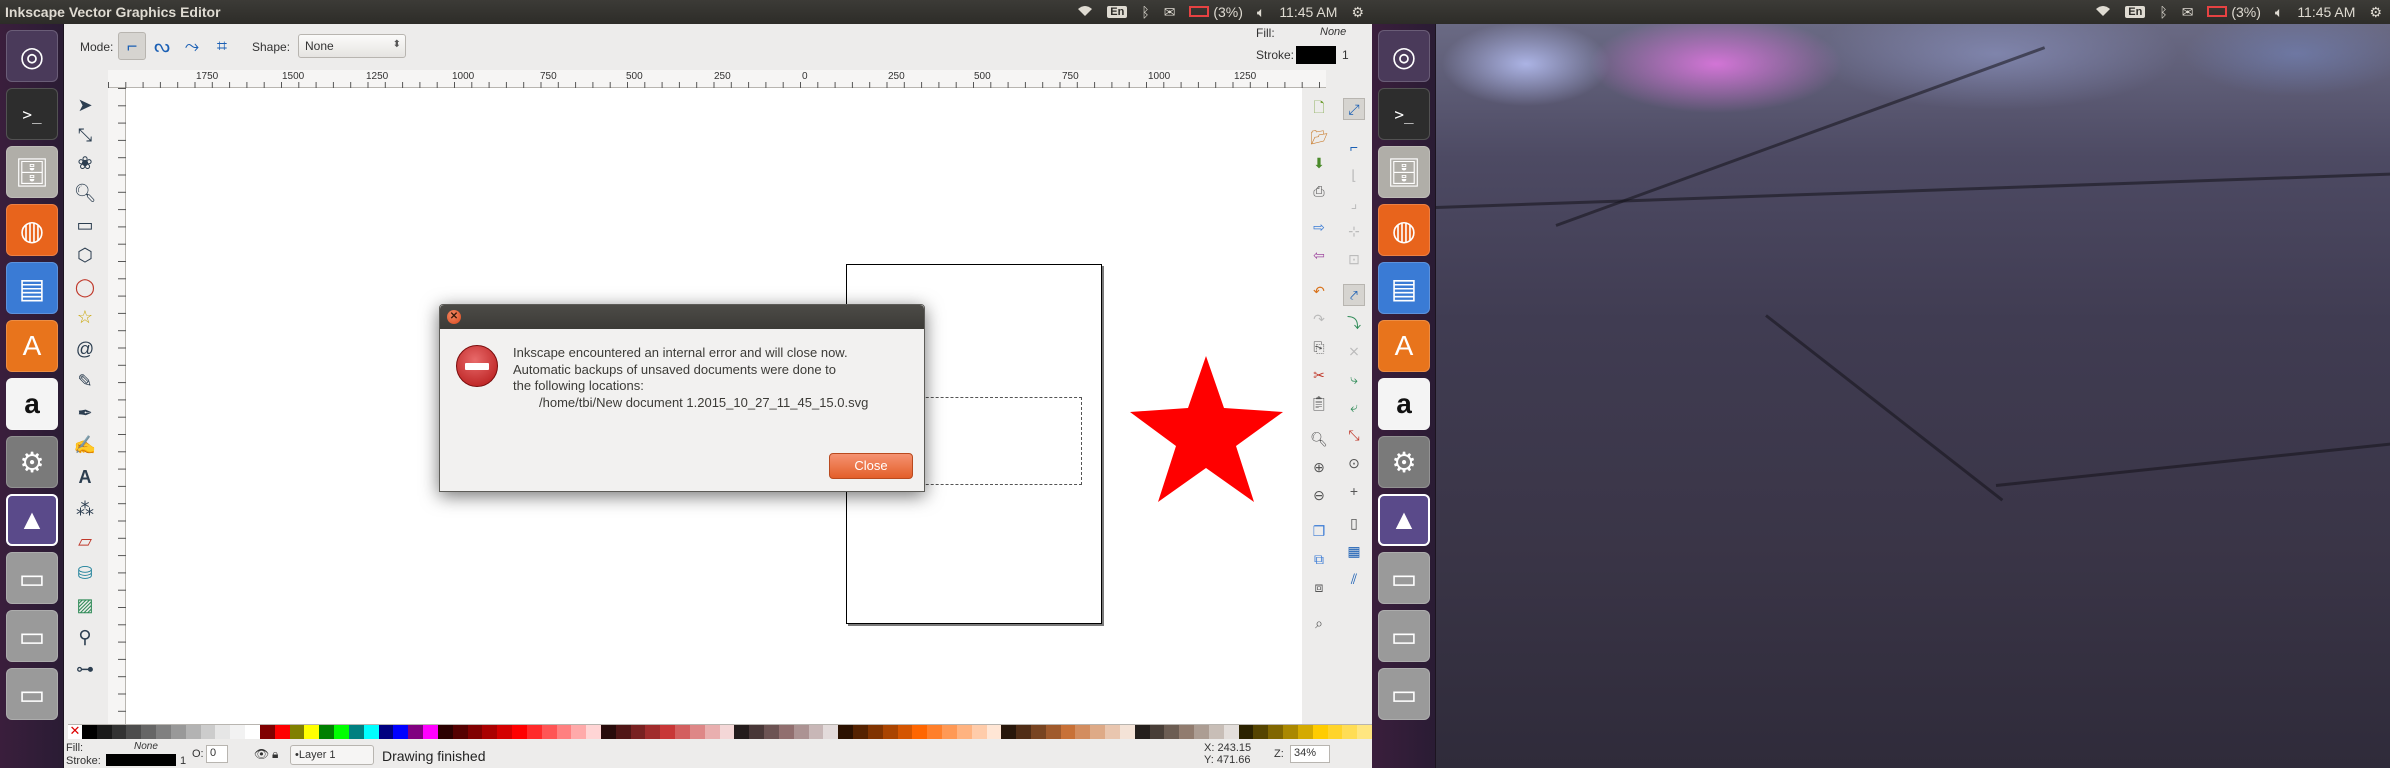 Image resolution: width=2390 pixels, height=768 pixels. What do you see at coordinates (1117, 12) in the screenshot?
I see `keyboard-layout-indicator: En` at bounding box center [1117, 12].